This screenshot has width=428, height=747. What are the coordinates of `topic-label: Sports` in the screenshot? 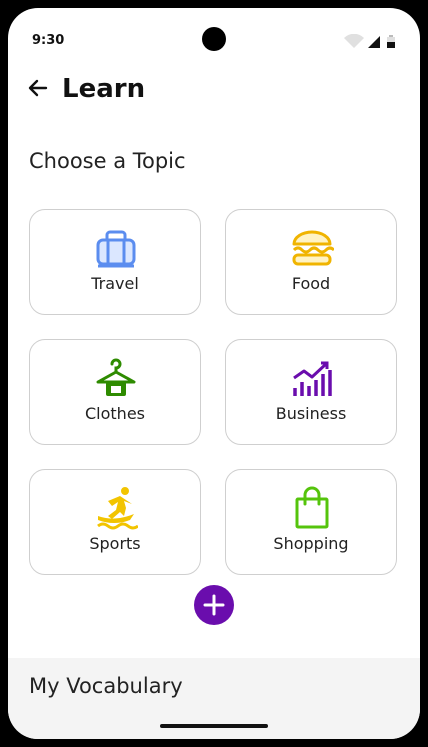 It's located at (115, 543).